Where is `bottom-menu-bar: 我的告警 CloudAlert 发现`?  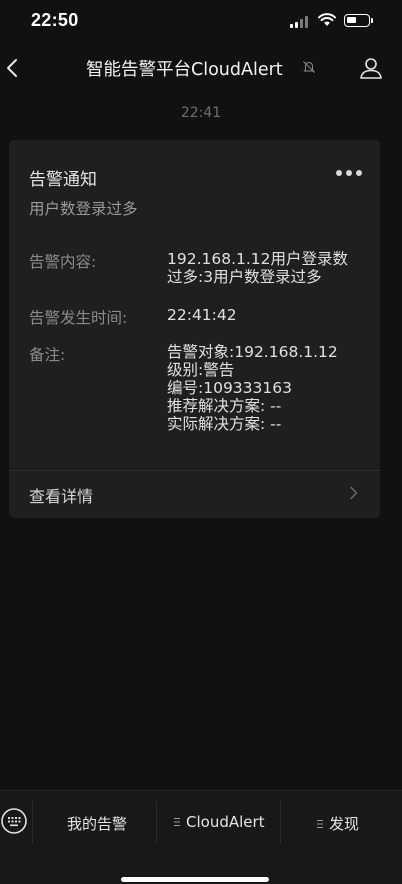
bottom-menu-bar: 我的告警 CloudAlert 发现 is located at coordinates (201, 837).